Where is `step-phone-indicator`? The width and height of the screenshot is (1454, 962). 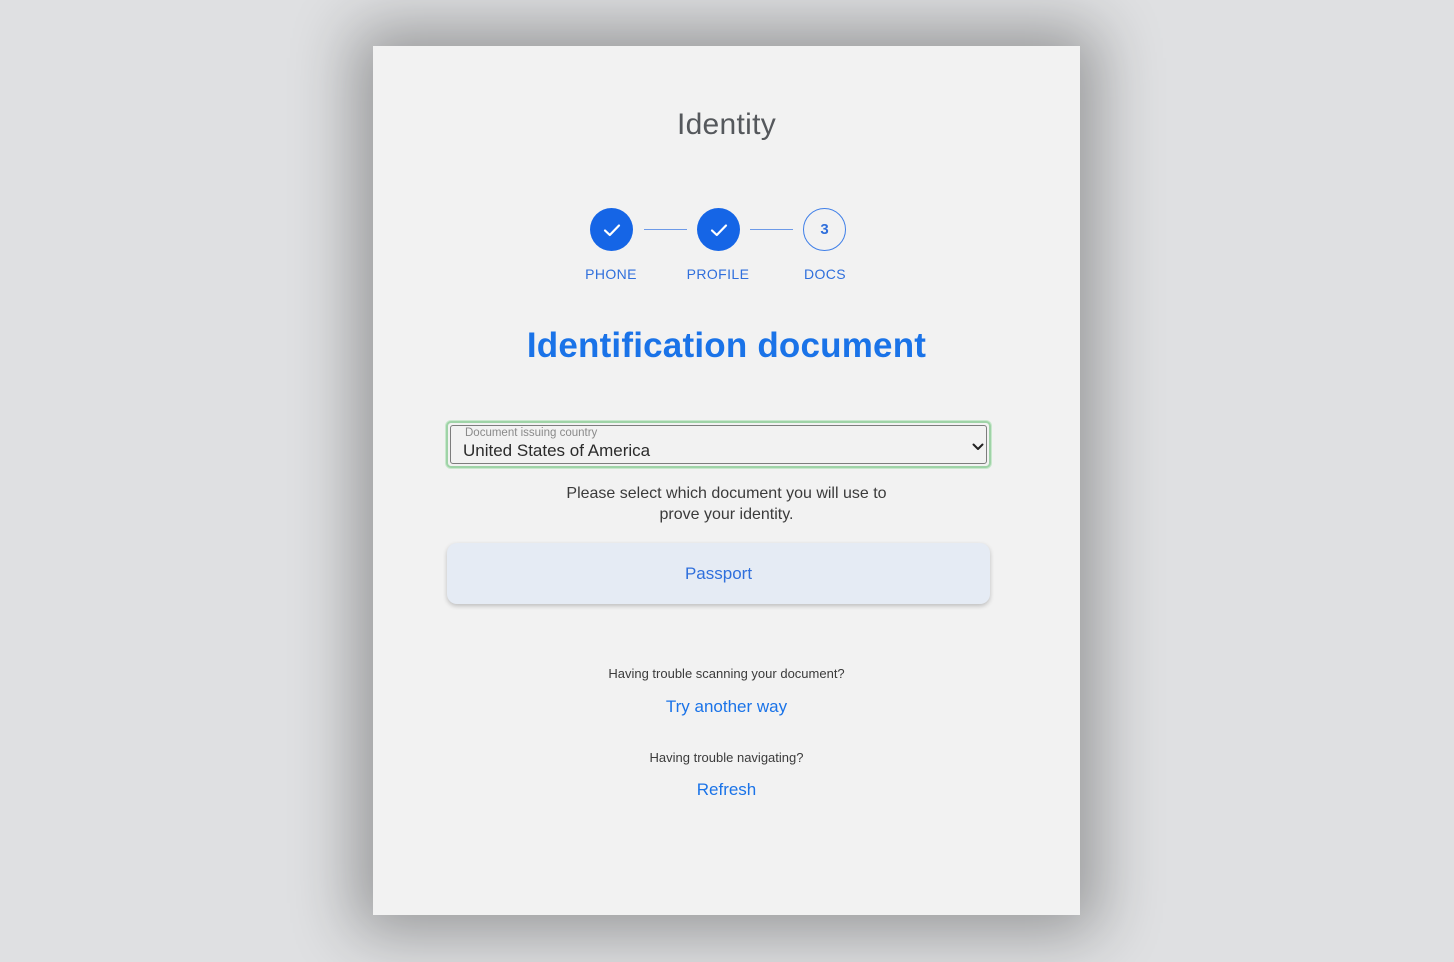
step-phone-indicator is located at coordinates (611, 229).